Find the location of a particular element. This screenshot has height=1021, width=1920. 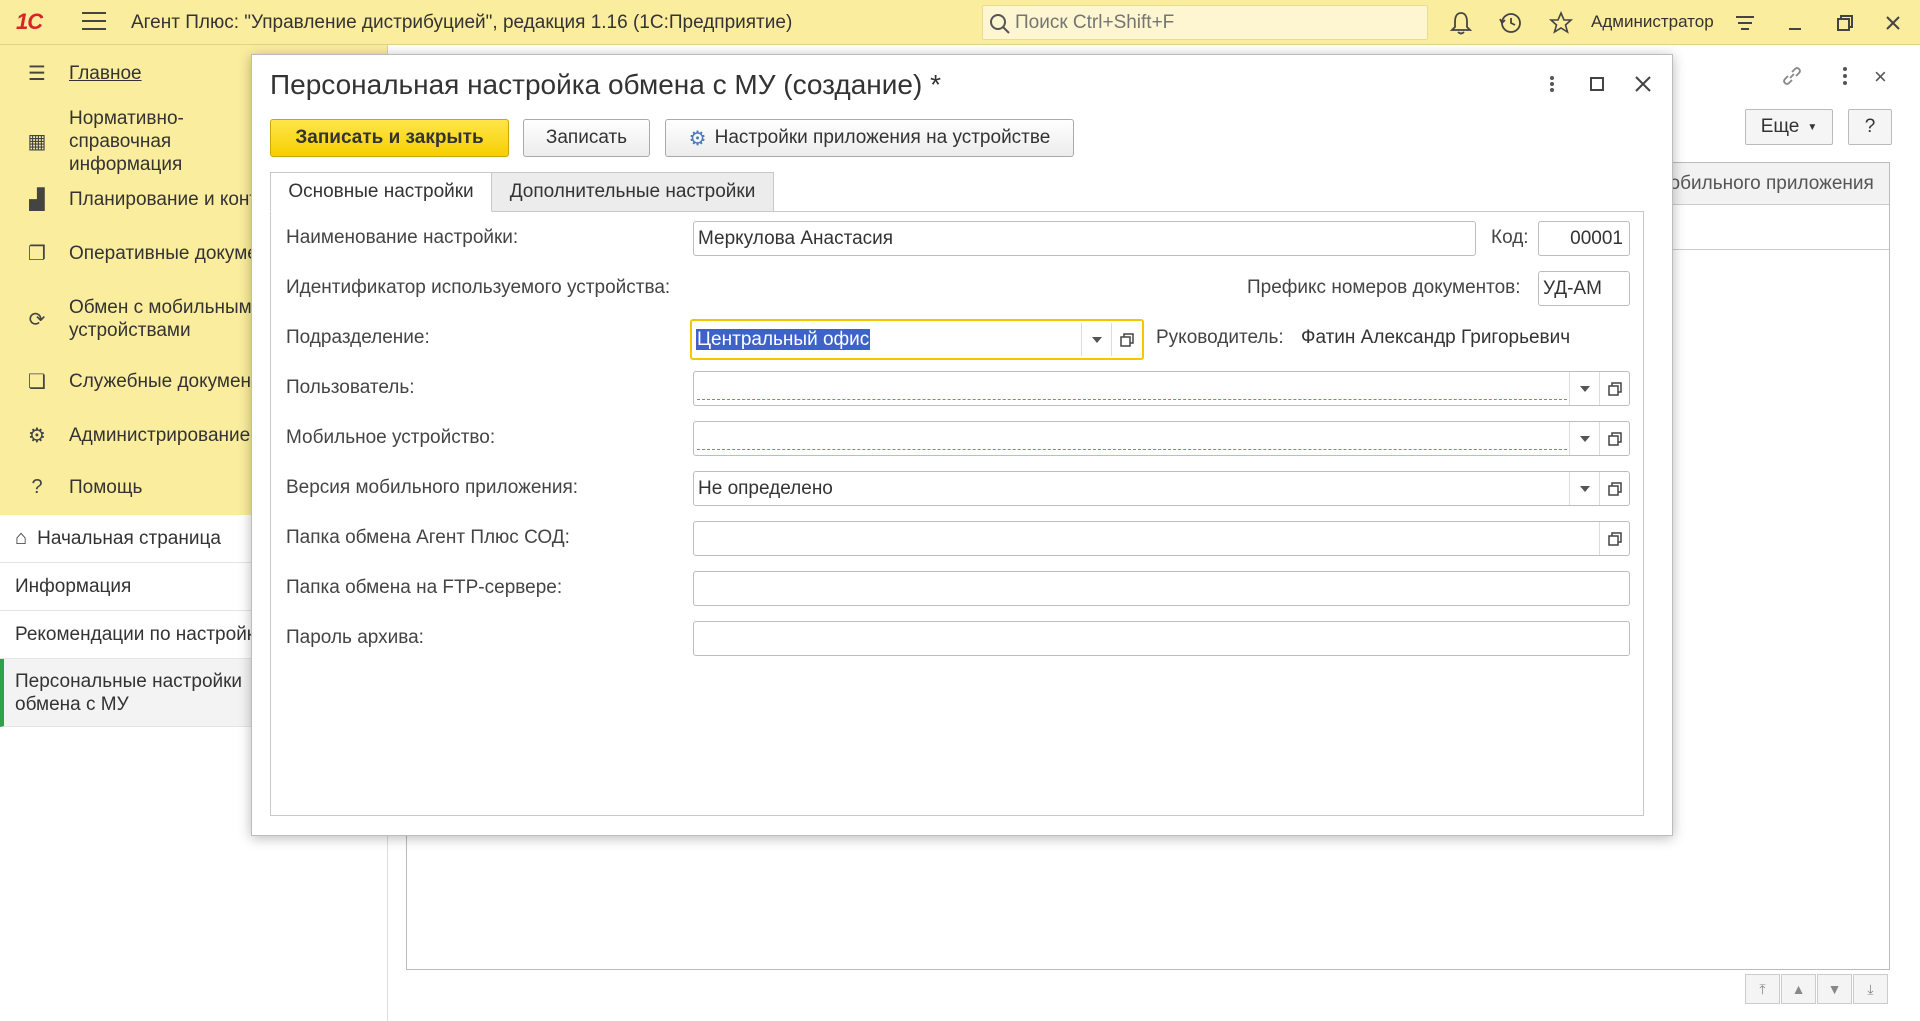

division-value-wrap: Центральный офис is located at coordinates (783, 340).